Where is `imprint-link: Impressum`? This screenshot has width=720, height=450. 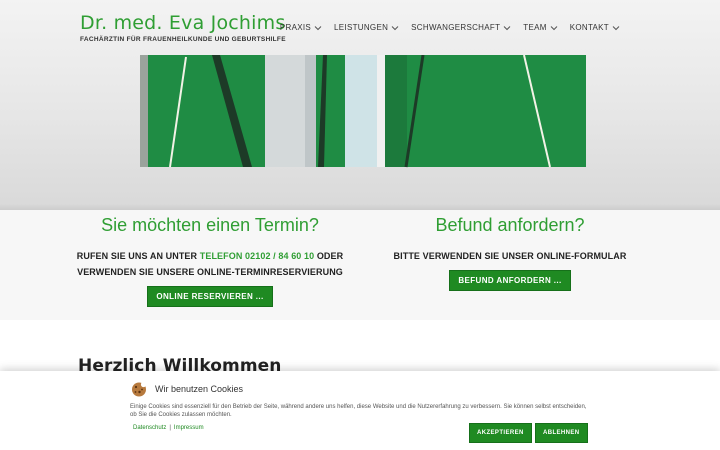
imprint-link: Impressum is located at coordinates (189, 428).